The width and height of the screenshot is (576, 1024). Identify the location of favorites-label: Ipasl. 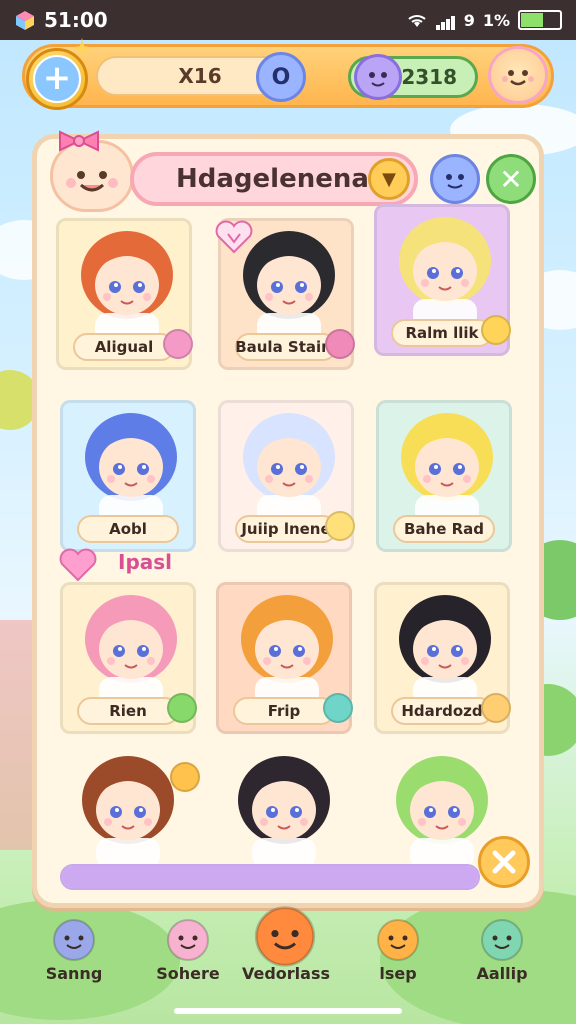
(145, 562).